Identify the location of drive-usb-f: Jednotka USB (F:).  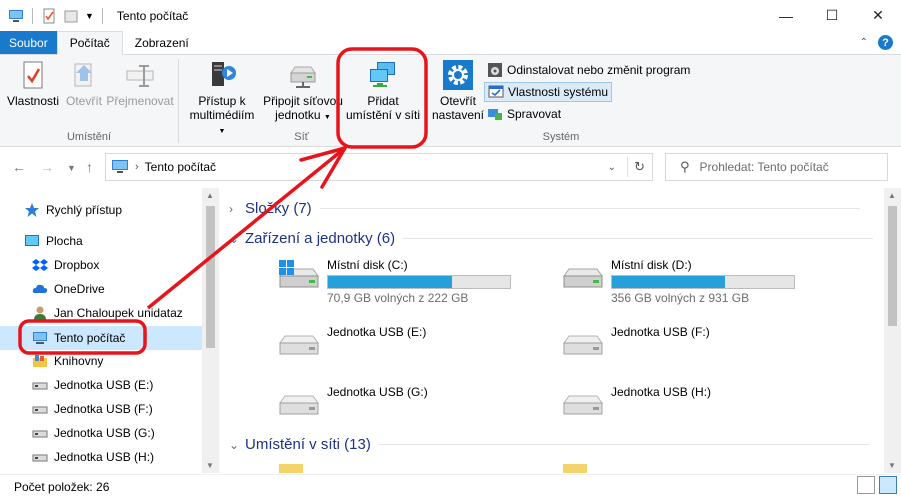
(635, 342).